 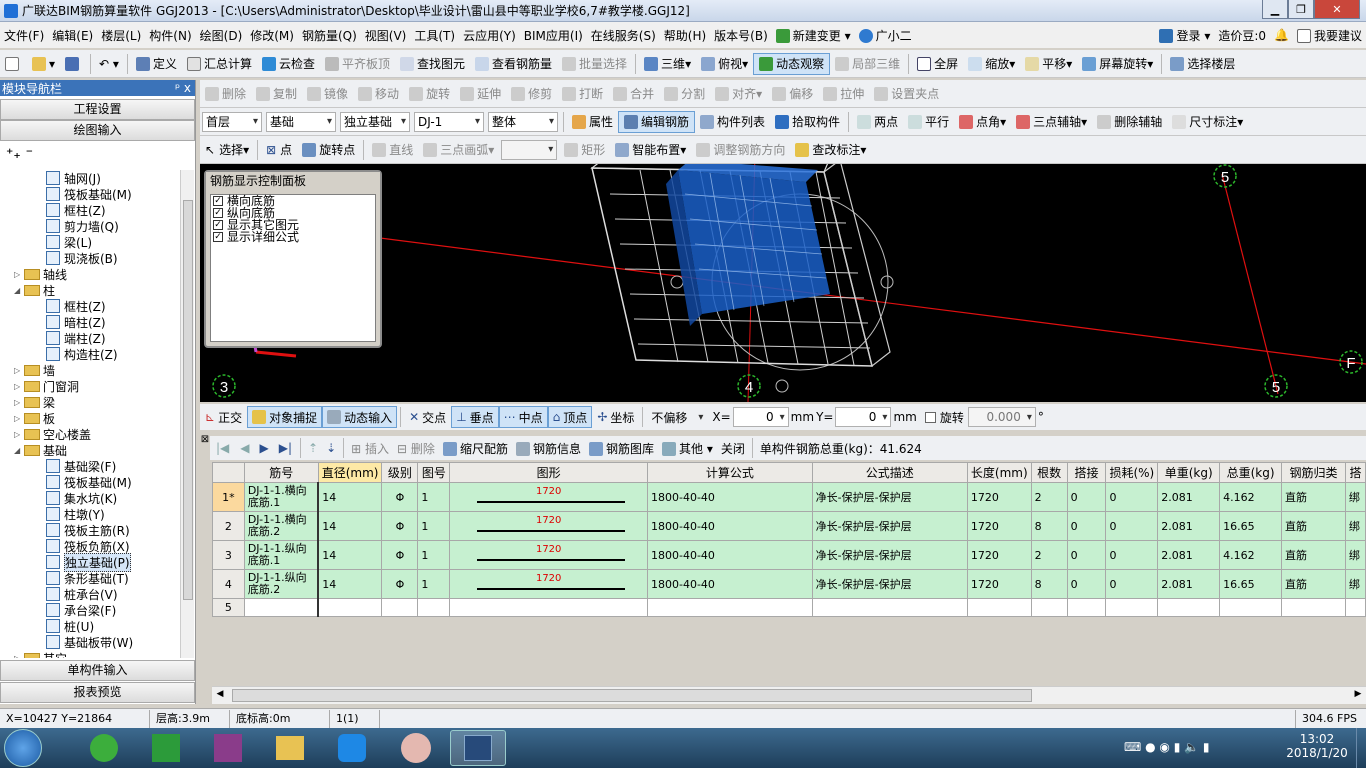 What do you see at coordinates (228, 526) in the screenshot?
I see `row-header: 2` at bounding box center [228, 526].